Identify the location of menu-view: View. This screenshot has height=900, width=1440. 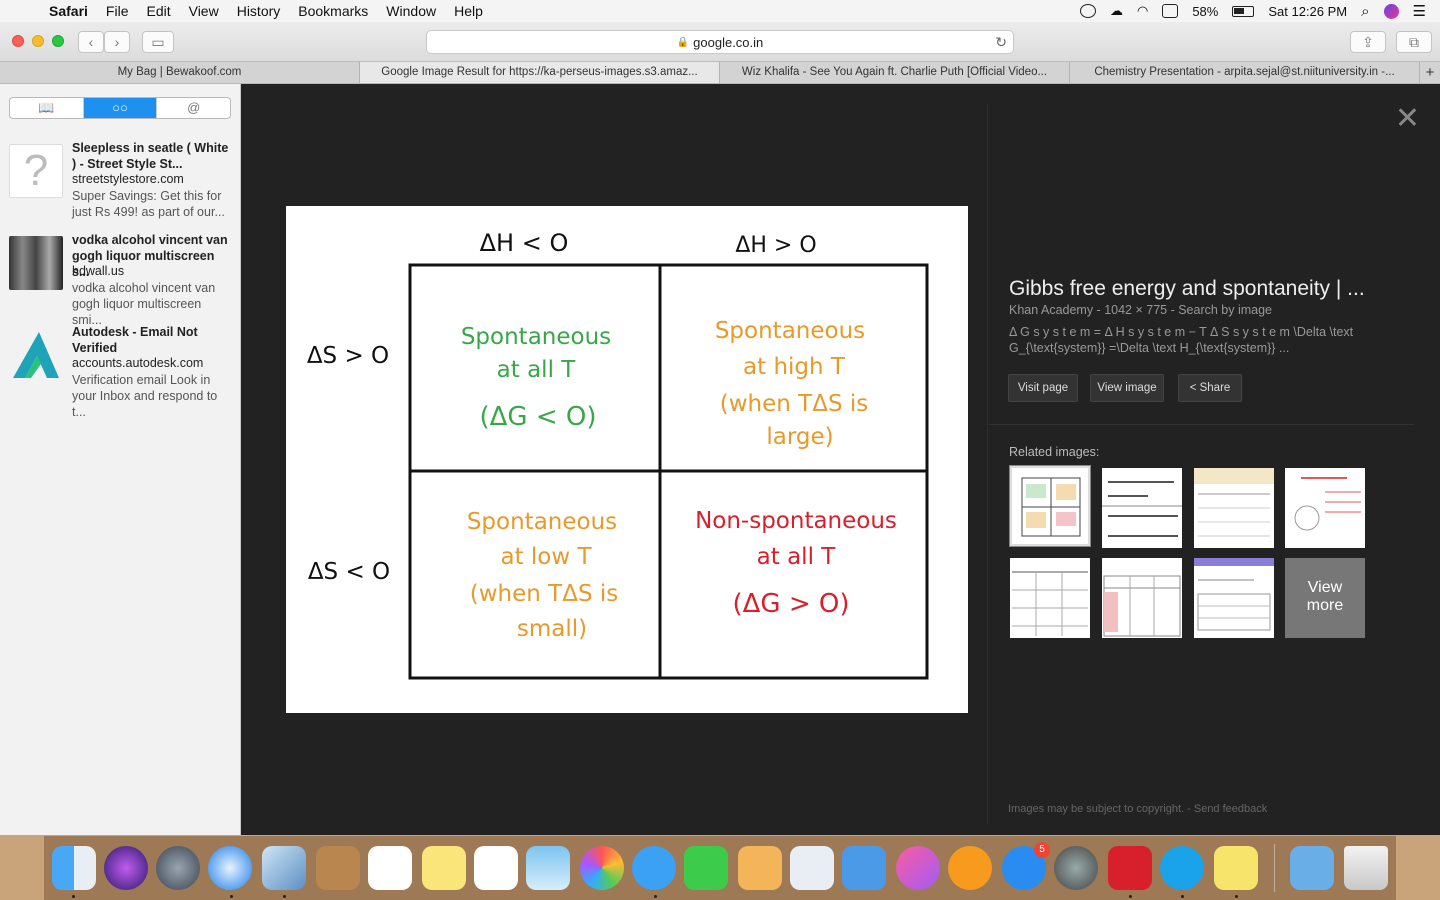
(204, 11).